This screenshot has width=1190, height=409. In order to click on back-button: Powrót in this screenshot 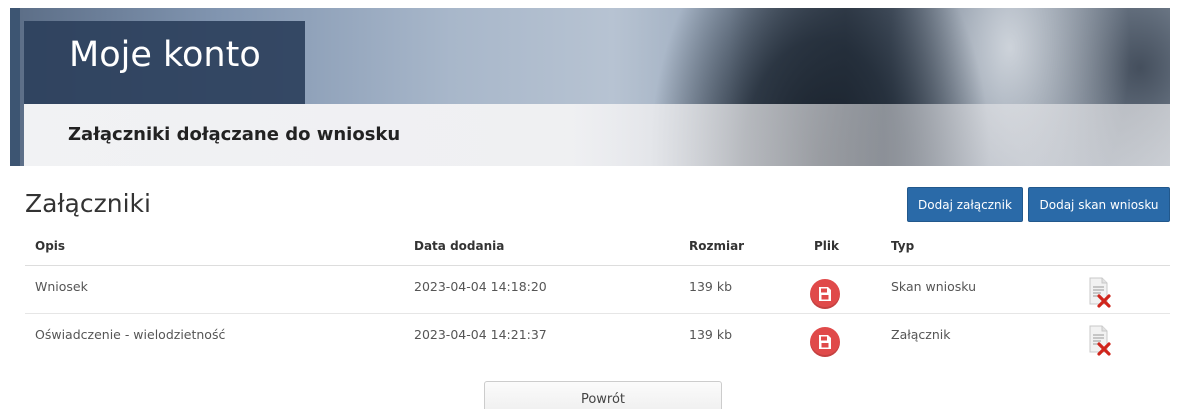, I will do `click(603, 395)`.